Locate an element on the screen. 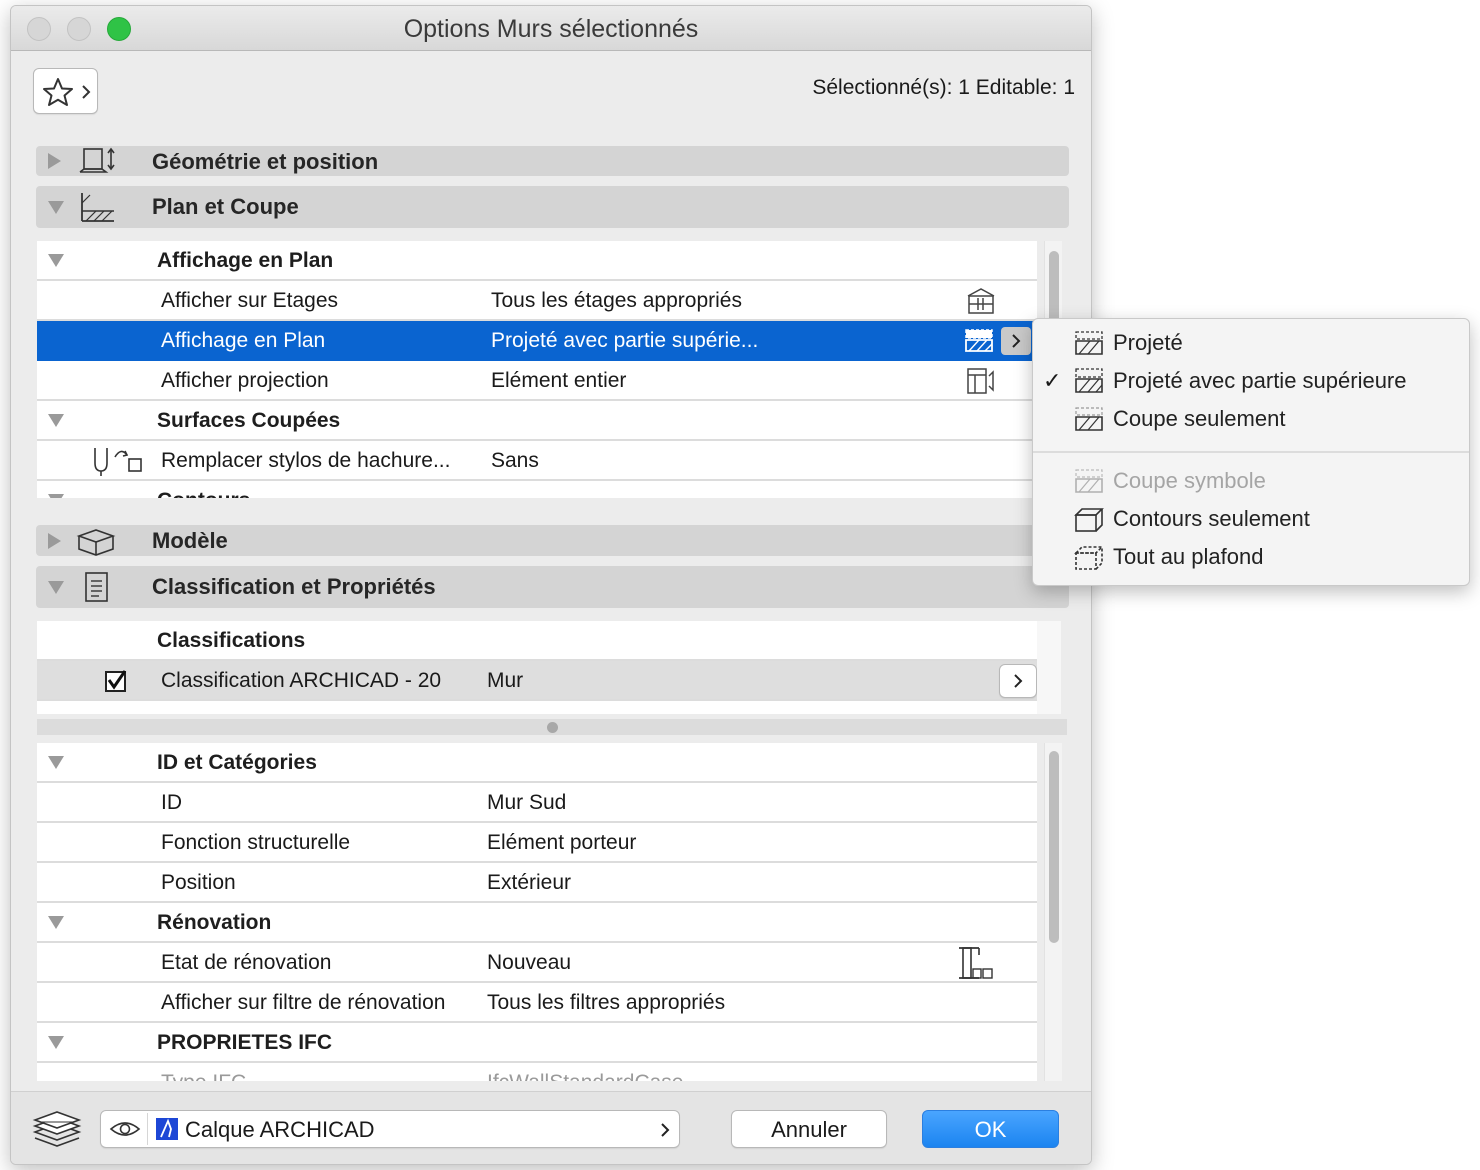  cancel-button: Annuler is located at coordinates (809, 1129).